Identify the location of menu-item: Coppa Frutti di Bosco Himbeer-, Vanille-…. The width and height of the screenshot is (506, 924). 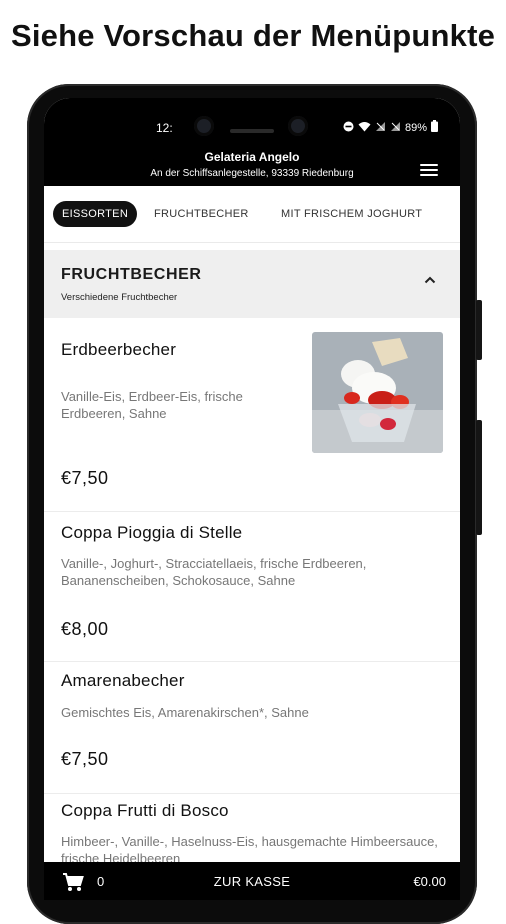
(252, 833).